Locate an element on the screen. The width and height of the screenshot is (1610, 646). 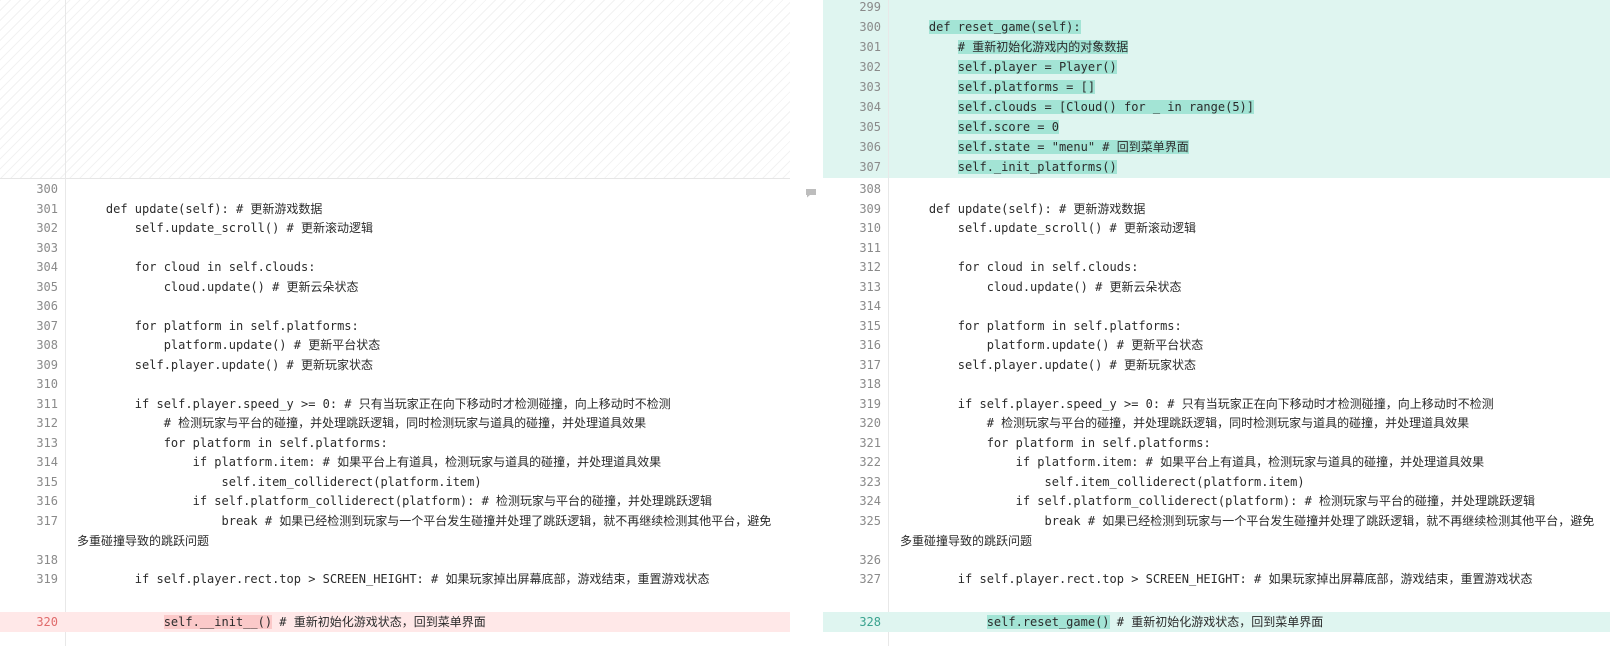
code-text: cloud.update() # 更新云朵状态 is located at coordinates (1041, 286).